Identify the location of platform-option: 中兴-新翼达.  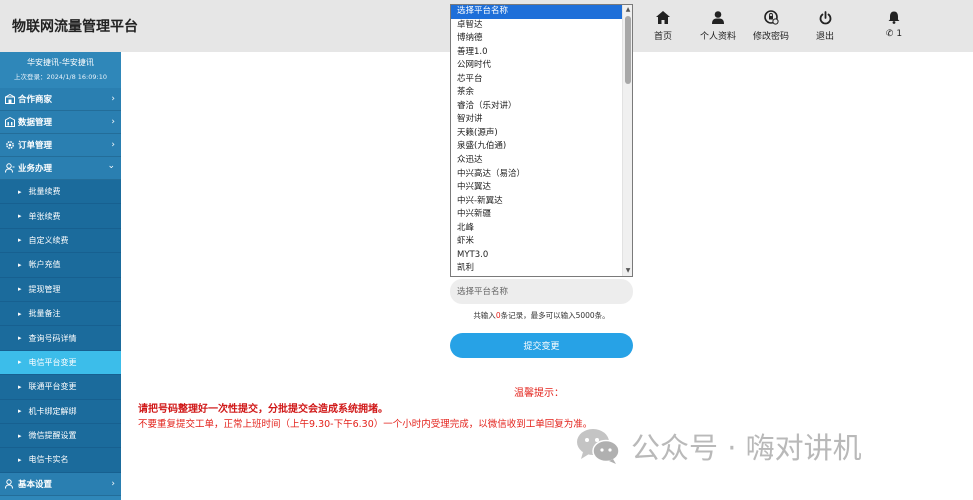
(537, 202).